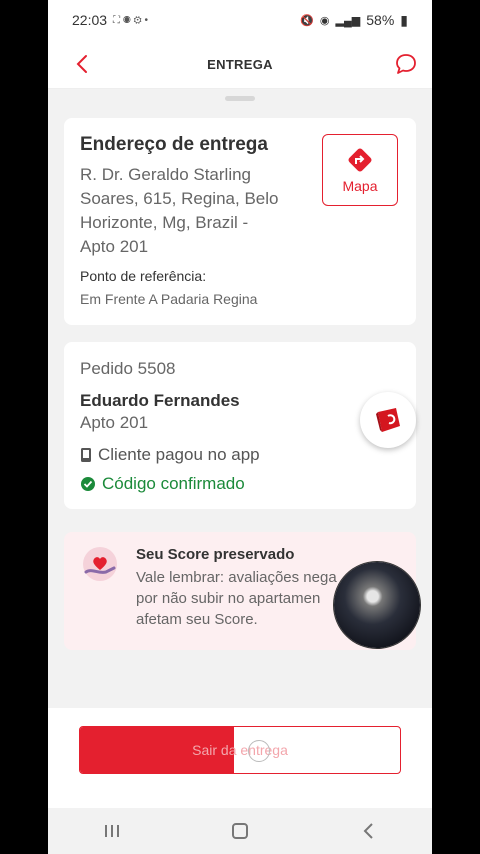 This screenshot has height=854, width=480. Describe the element at coordinates (164, 222) in the screenshot. I see `address-line: Horizonte, Mg, Brazil -` at that location.